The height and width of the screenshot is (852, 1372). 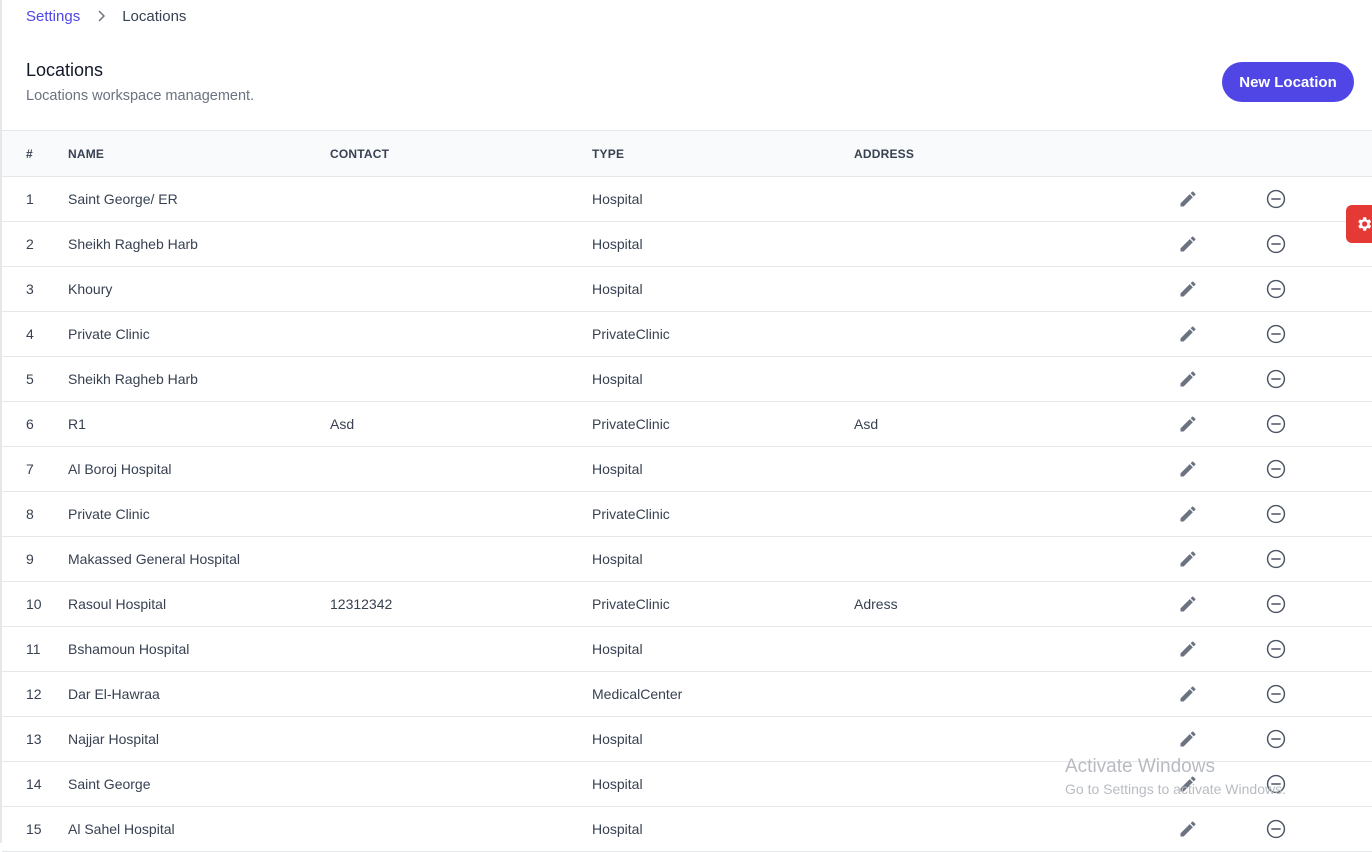 What do you see at coordinates (884, 153) in the screenshot?
I see `column-header-address: ADDRESS` at bounding box center [884, 153].